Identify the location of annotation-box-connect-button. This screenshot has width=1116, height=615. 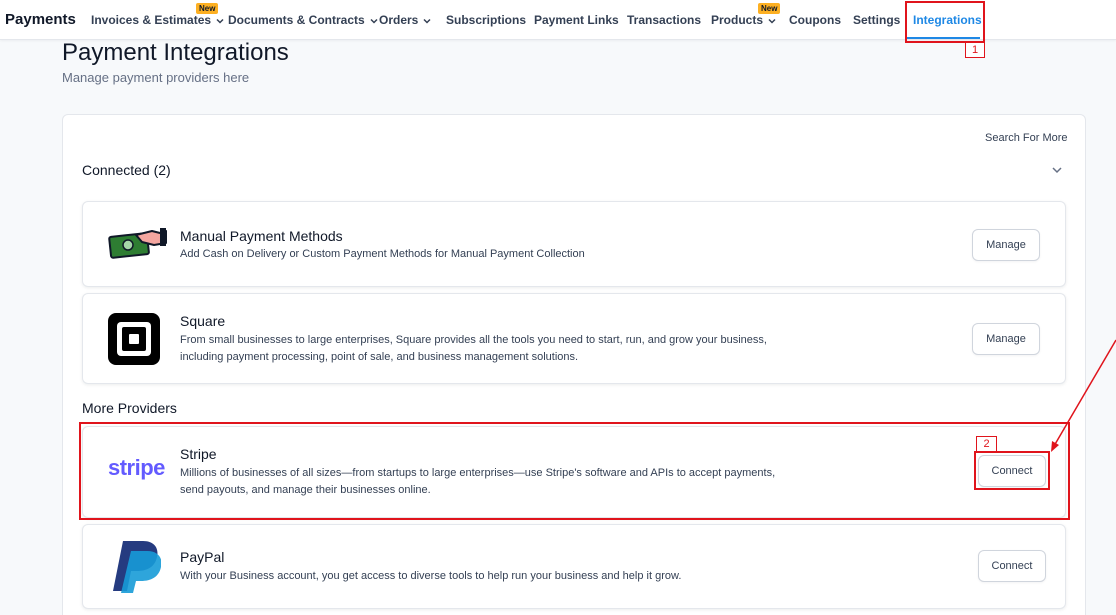
(1012, 470).